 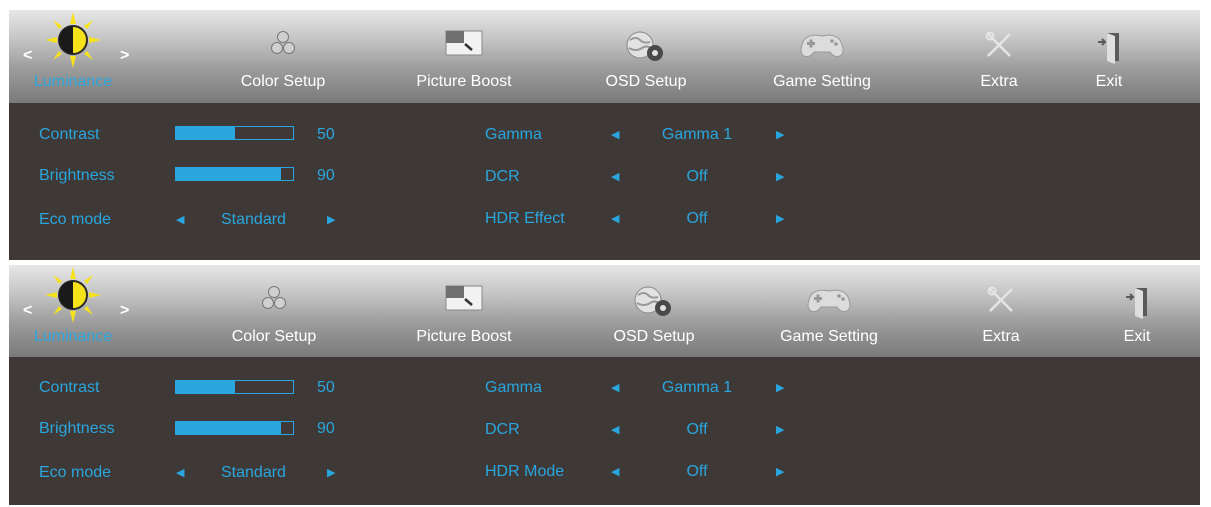 What do you see at coordinates (697, 219) in the screenshot?
I see `hdr-effect-value: Off` at bounding box center [697, 219].